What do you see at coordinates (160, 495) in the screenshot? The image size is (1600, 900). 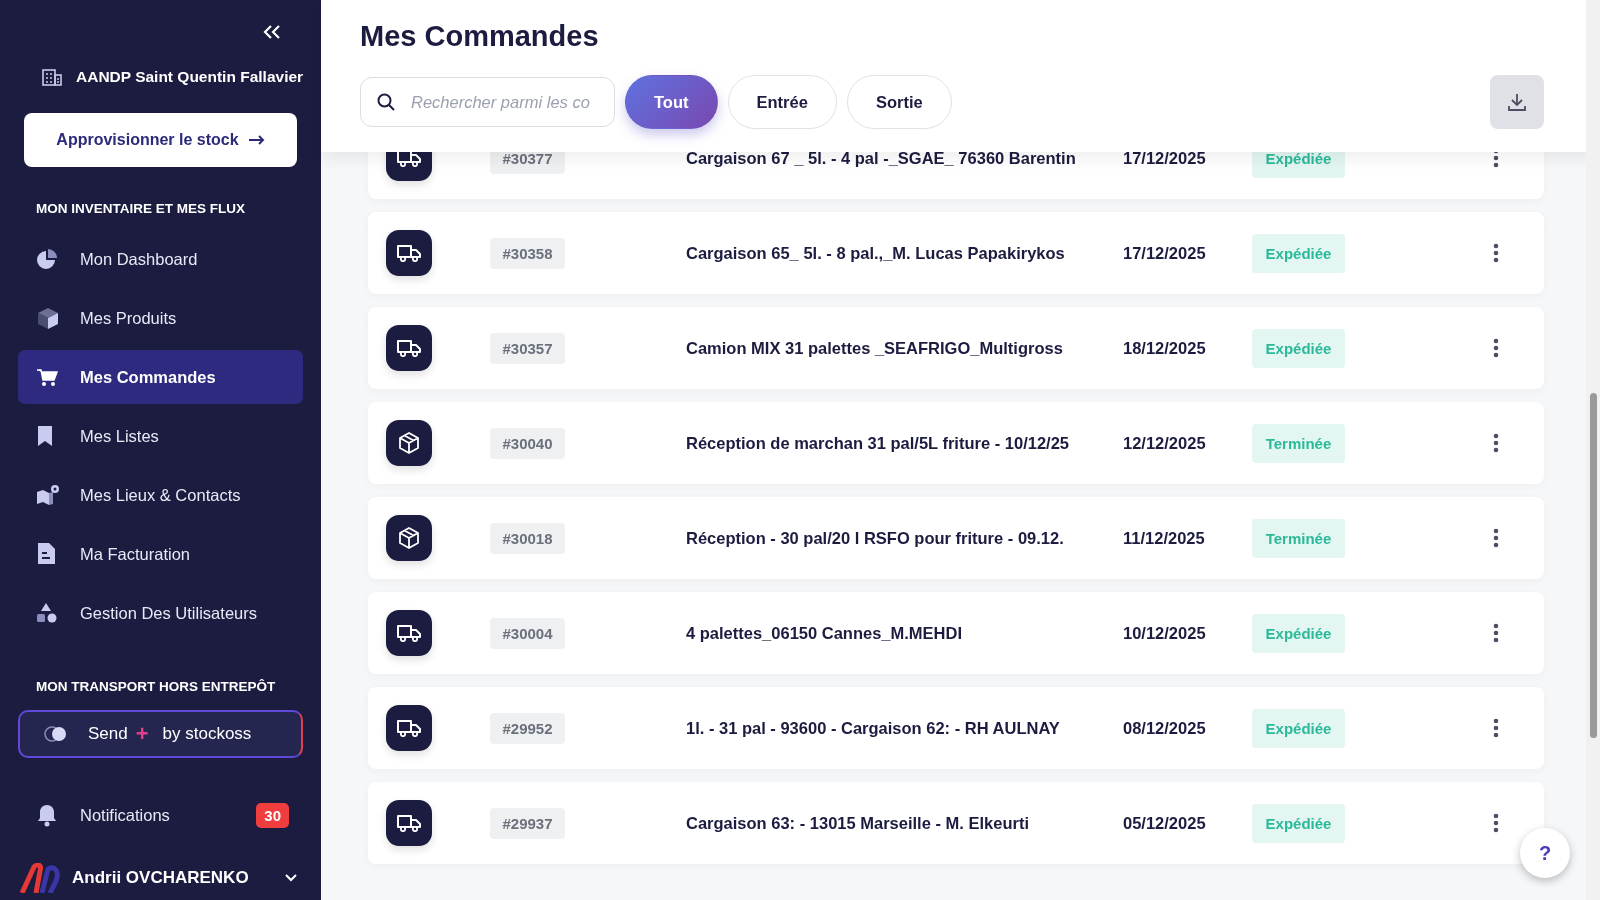 I see `nav-item: Mes Lieux & Contacts` at bounding box center [160, 495].